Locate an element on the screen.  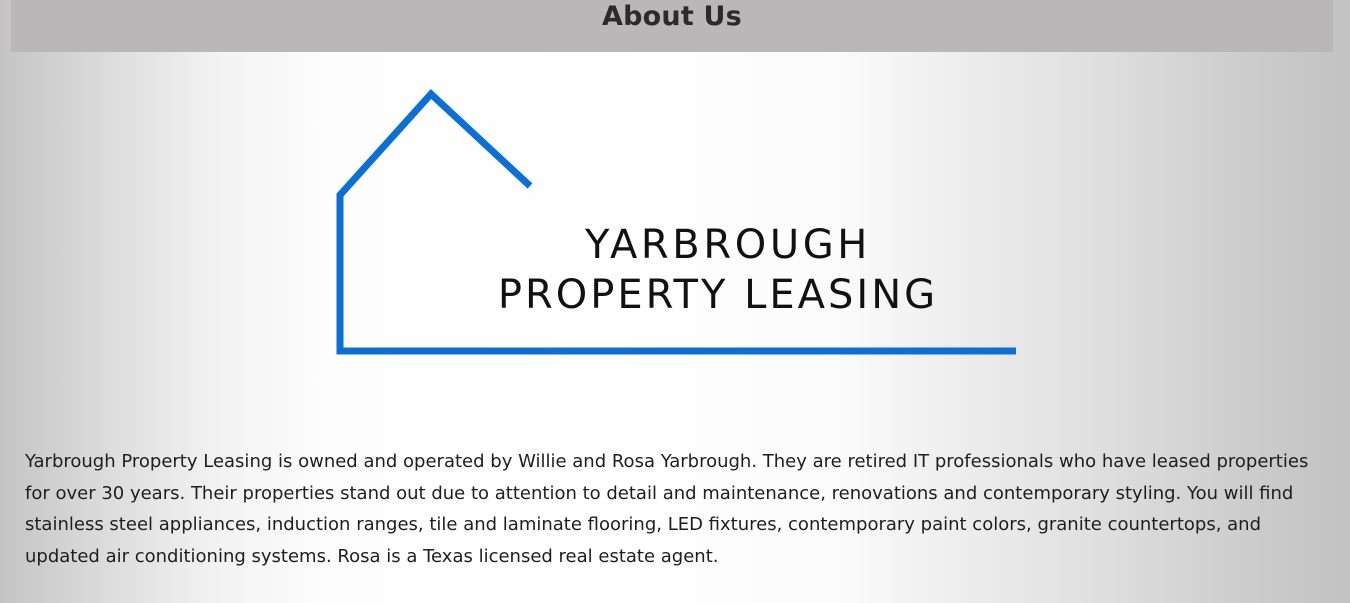
page-title: About Us is located at coordinates (672, 16).